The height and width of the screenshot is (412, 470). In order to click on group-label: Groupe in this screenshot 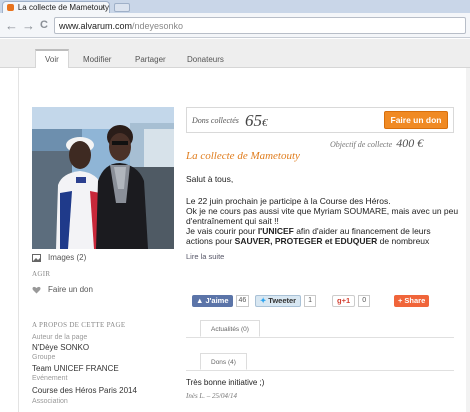, I will do `click(44, 357)`.